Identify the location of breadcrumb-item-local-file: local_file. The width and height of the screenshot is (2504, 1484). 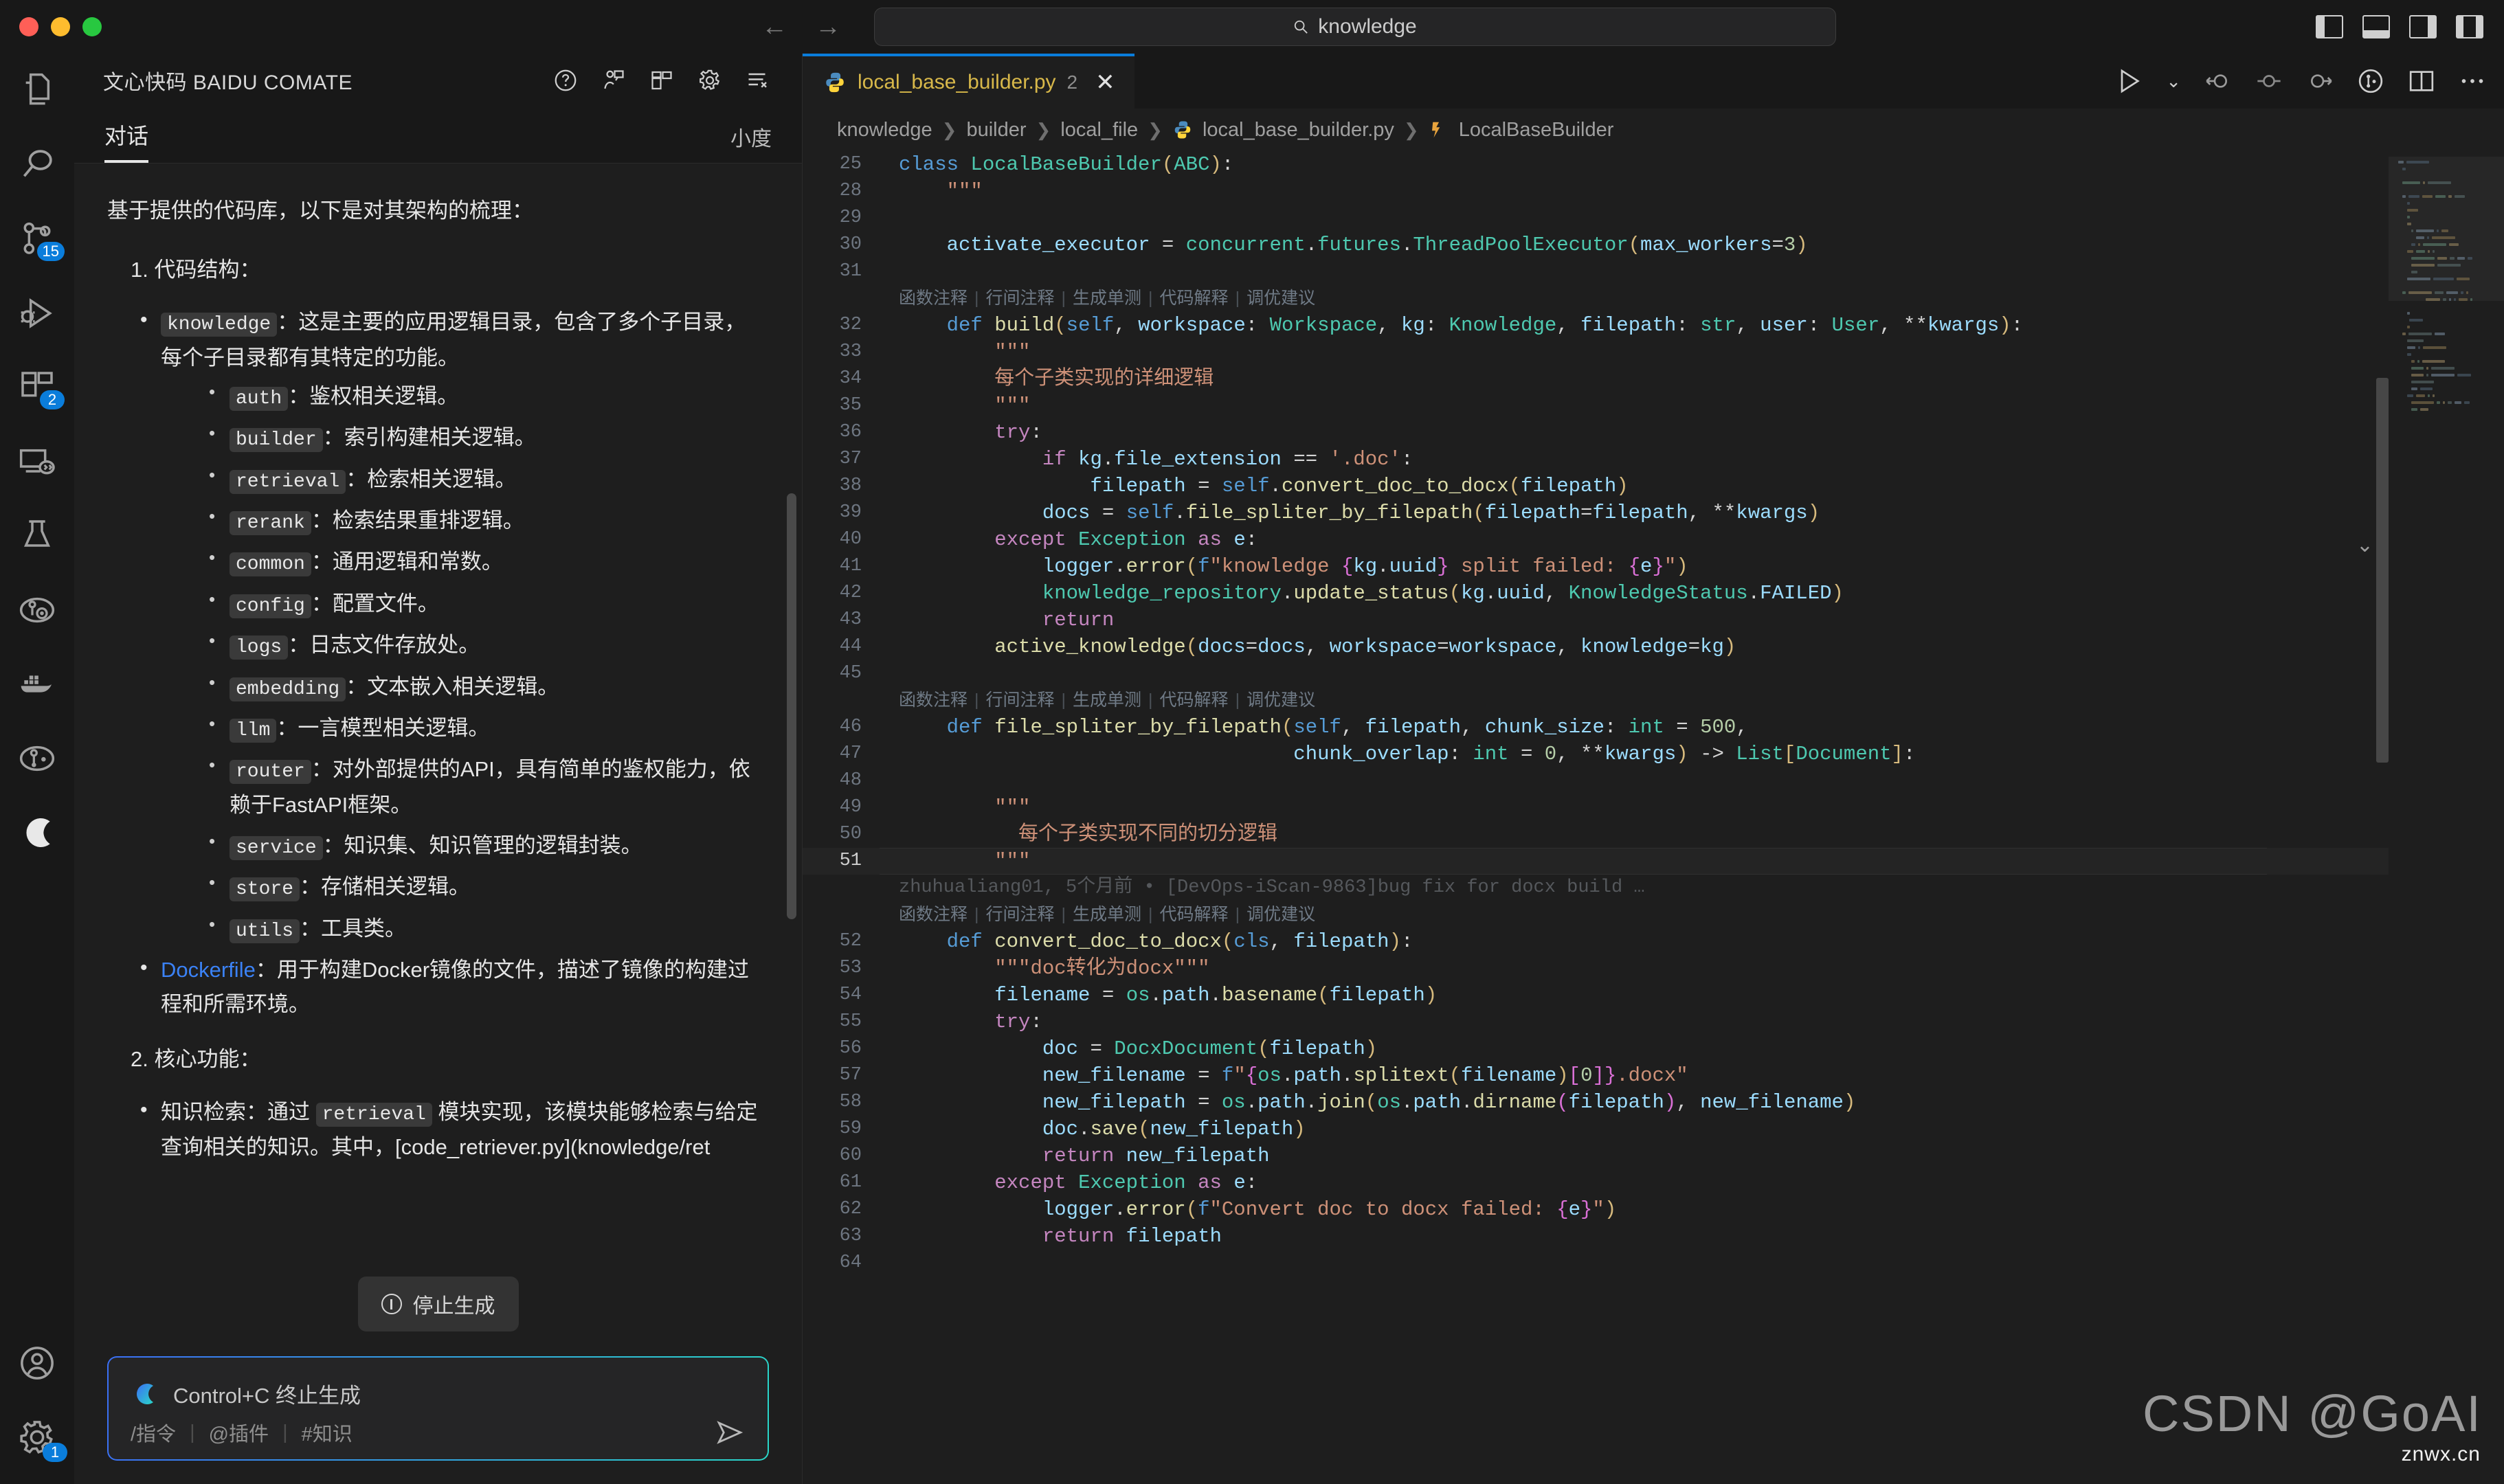
(1099, 130).